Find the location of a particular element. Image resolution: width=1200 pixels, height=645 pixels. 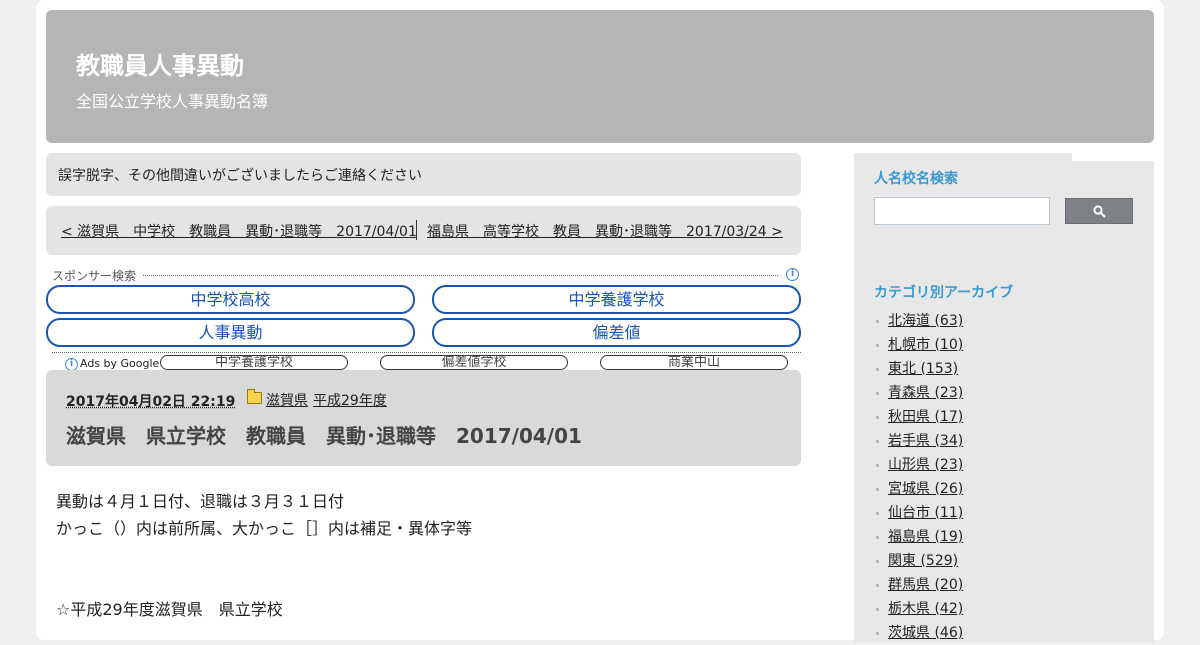

ads-divider-bottom is located at coordinates (426, 352).